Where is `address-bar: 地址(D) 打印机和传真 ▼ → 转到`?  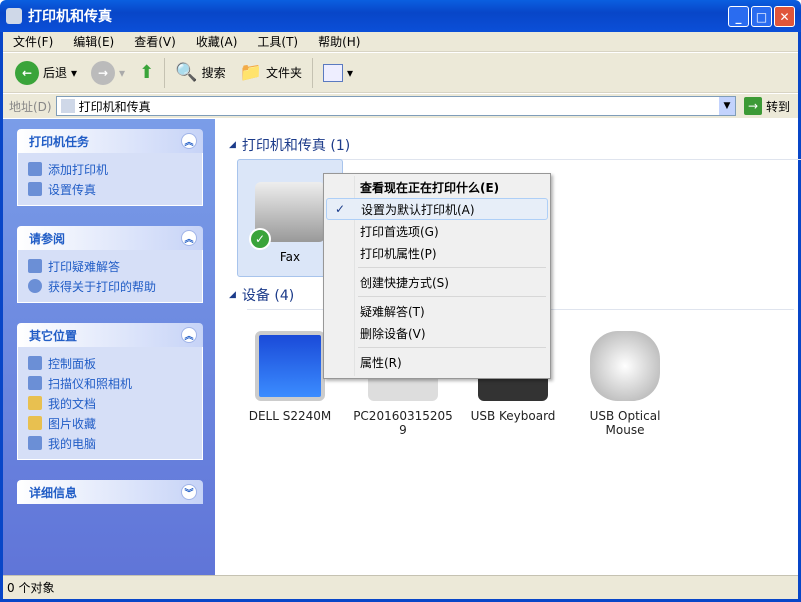 address-bar: 地址(D) 打印机和传真 ▼ → 转到 is located at coordinates (400, 106).